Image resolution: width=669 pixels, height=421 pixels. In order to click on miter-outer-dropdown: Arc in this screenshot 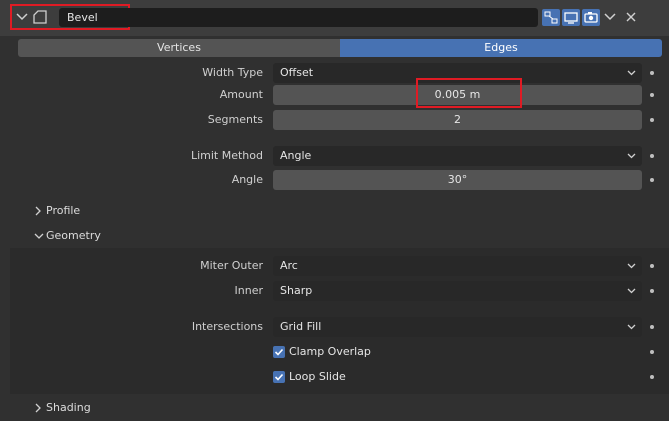, I will do `click(457, 266)`.